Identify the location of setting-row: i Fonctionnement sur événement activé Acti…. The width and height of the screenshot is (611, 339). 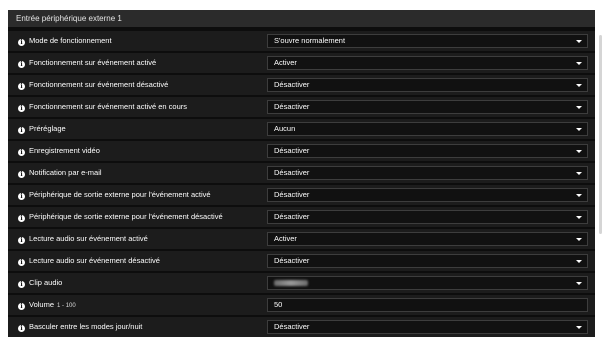
(301, 63).